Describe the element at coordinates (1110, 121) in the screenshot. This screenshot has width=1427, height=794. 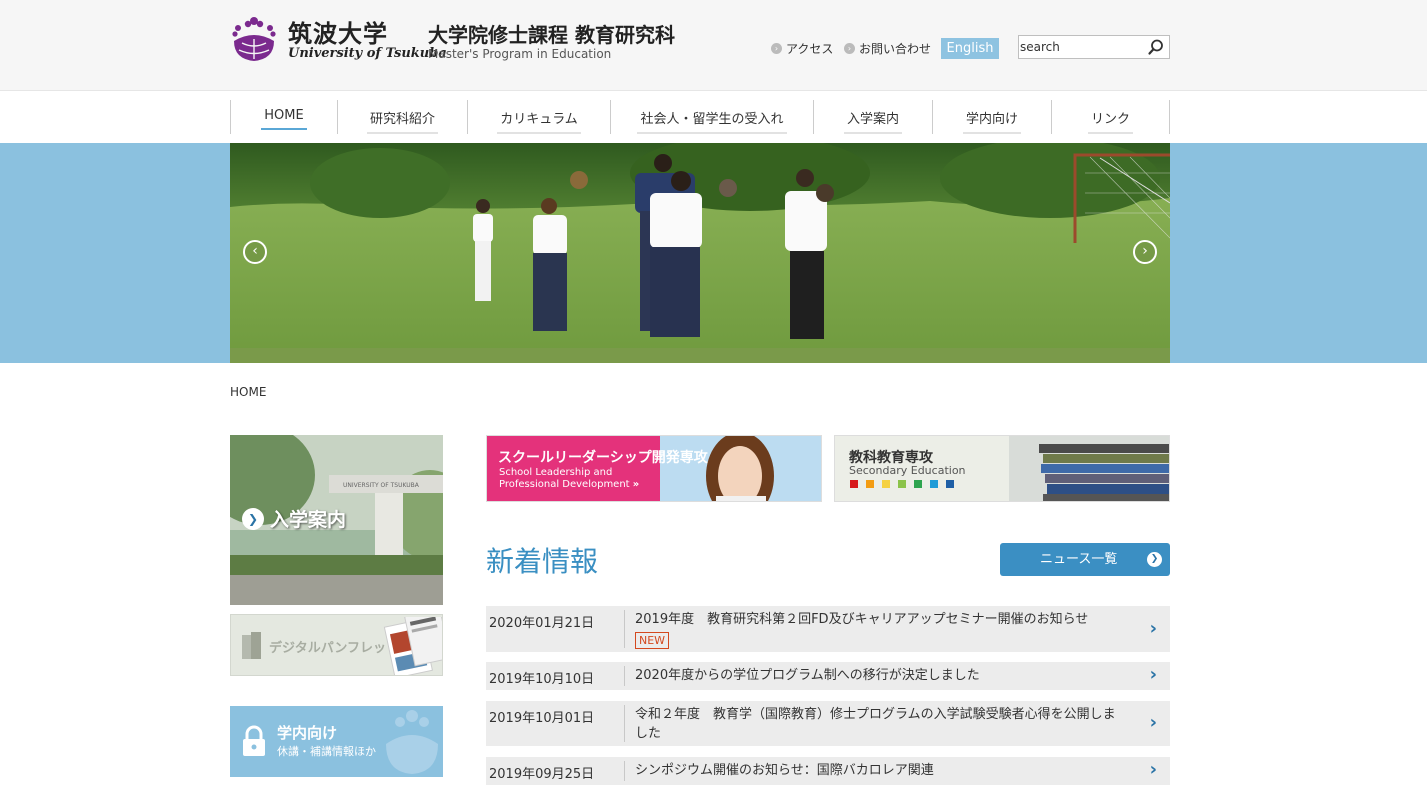
I see `nav-item-label: リンク` at that location.